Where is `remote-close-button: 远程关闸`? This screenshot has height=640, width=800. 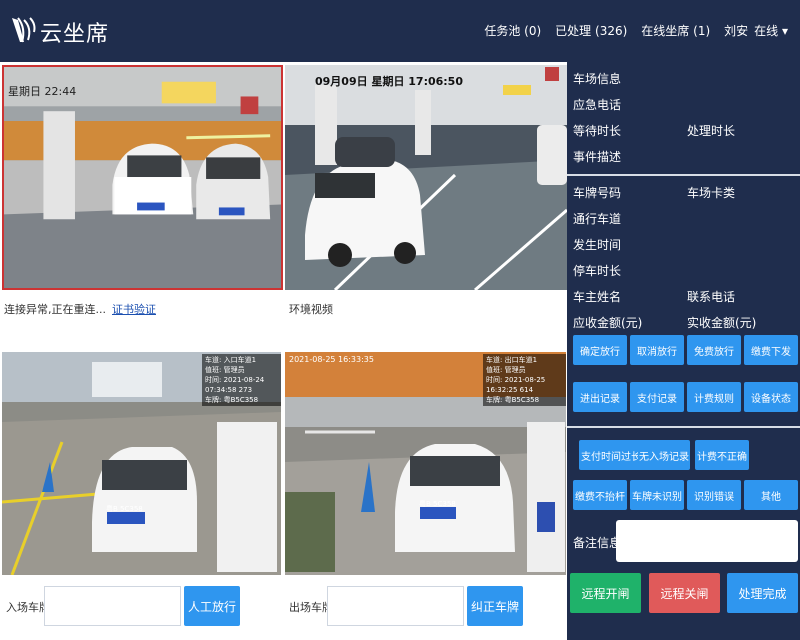
remote-close-button: 远程关闸 is located at coordinates (684, 593).